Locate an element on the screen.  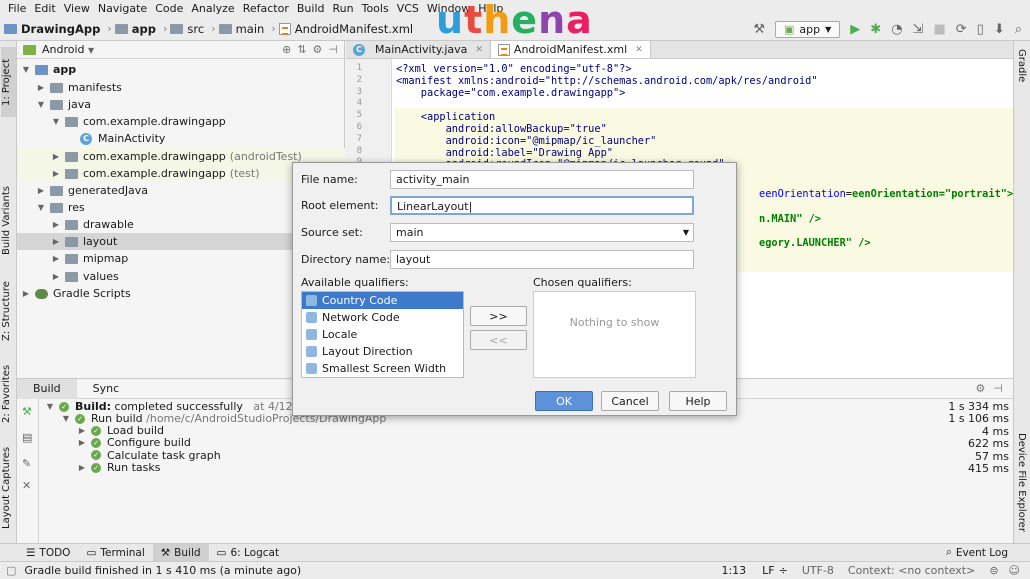
profile-icon: ◔ is located at coordinates (896, 29).